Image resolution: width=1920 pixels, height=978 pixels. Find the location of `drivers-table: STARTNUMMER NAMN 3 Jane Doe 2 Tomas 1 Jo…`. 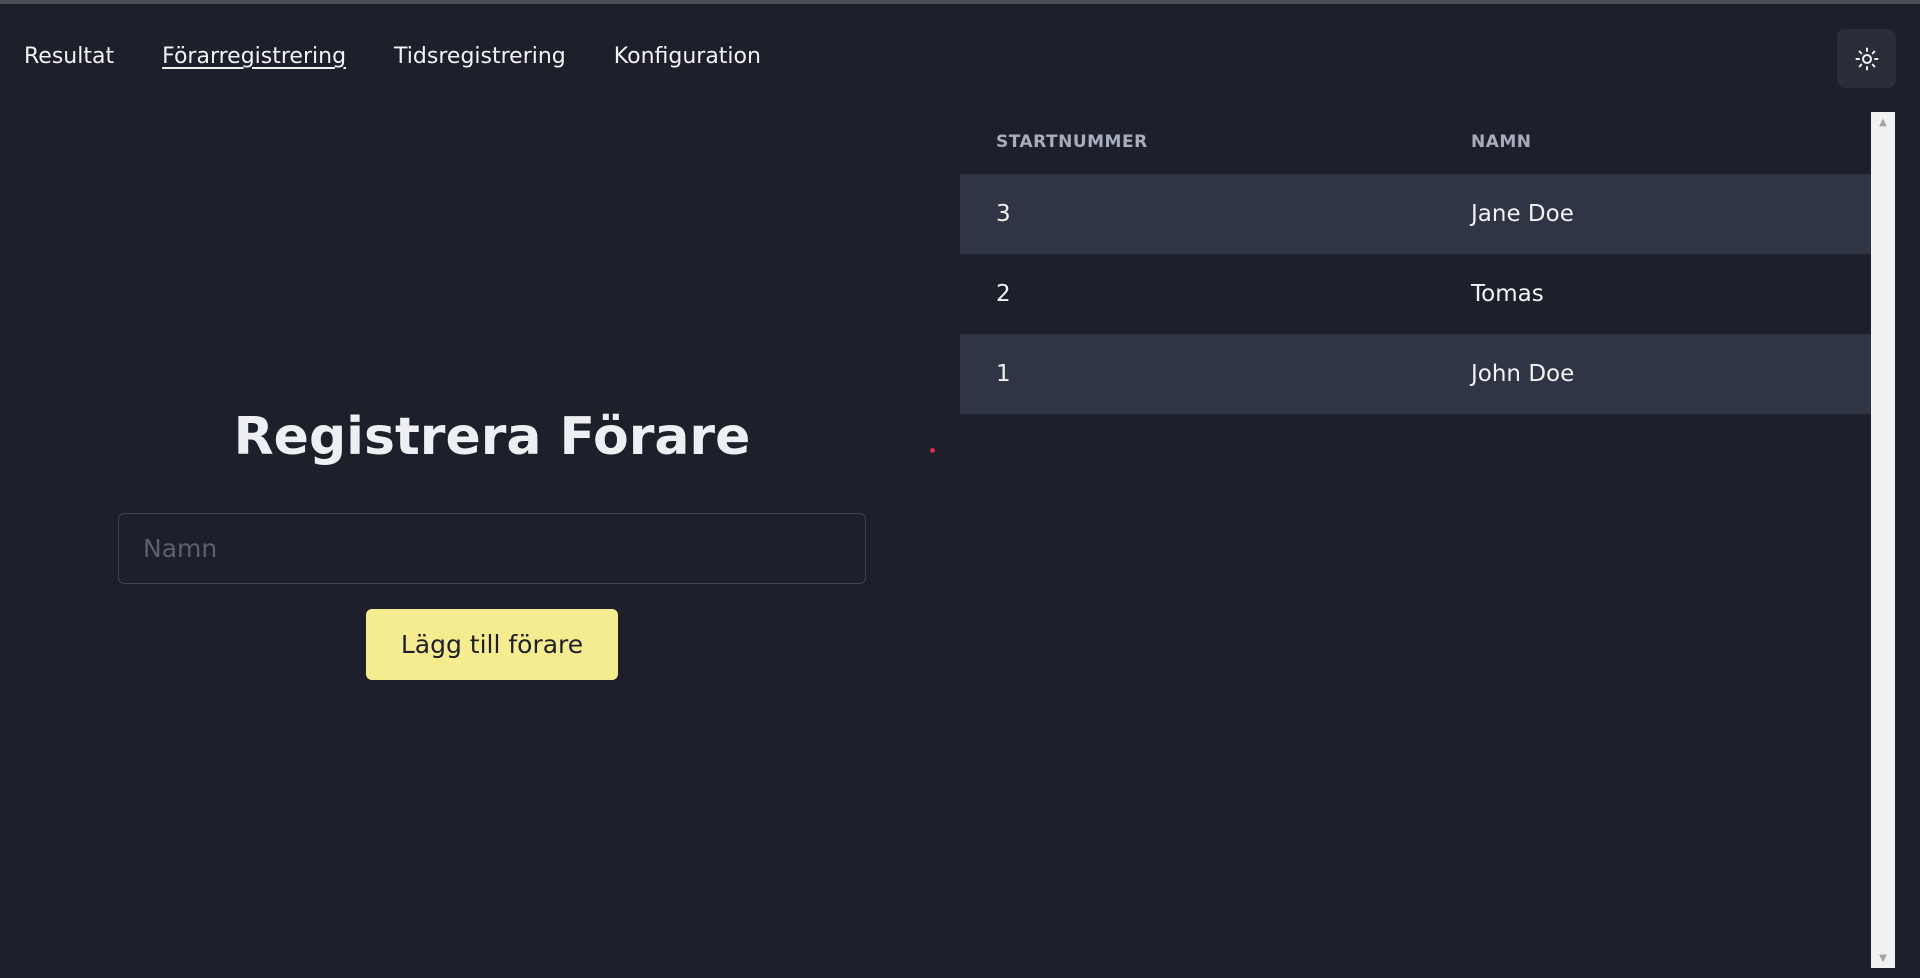

drivers-table: STARTNUMMER NAMN 3 Jane Doe 2 Tomas 1 Jo… is located at coordinates (1415, 262).